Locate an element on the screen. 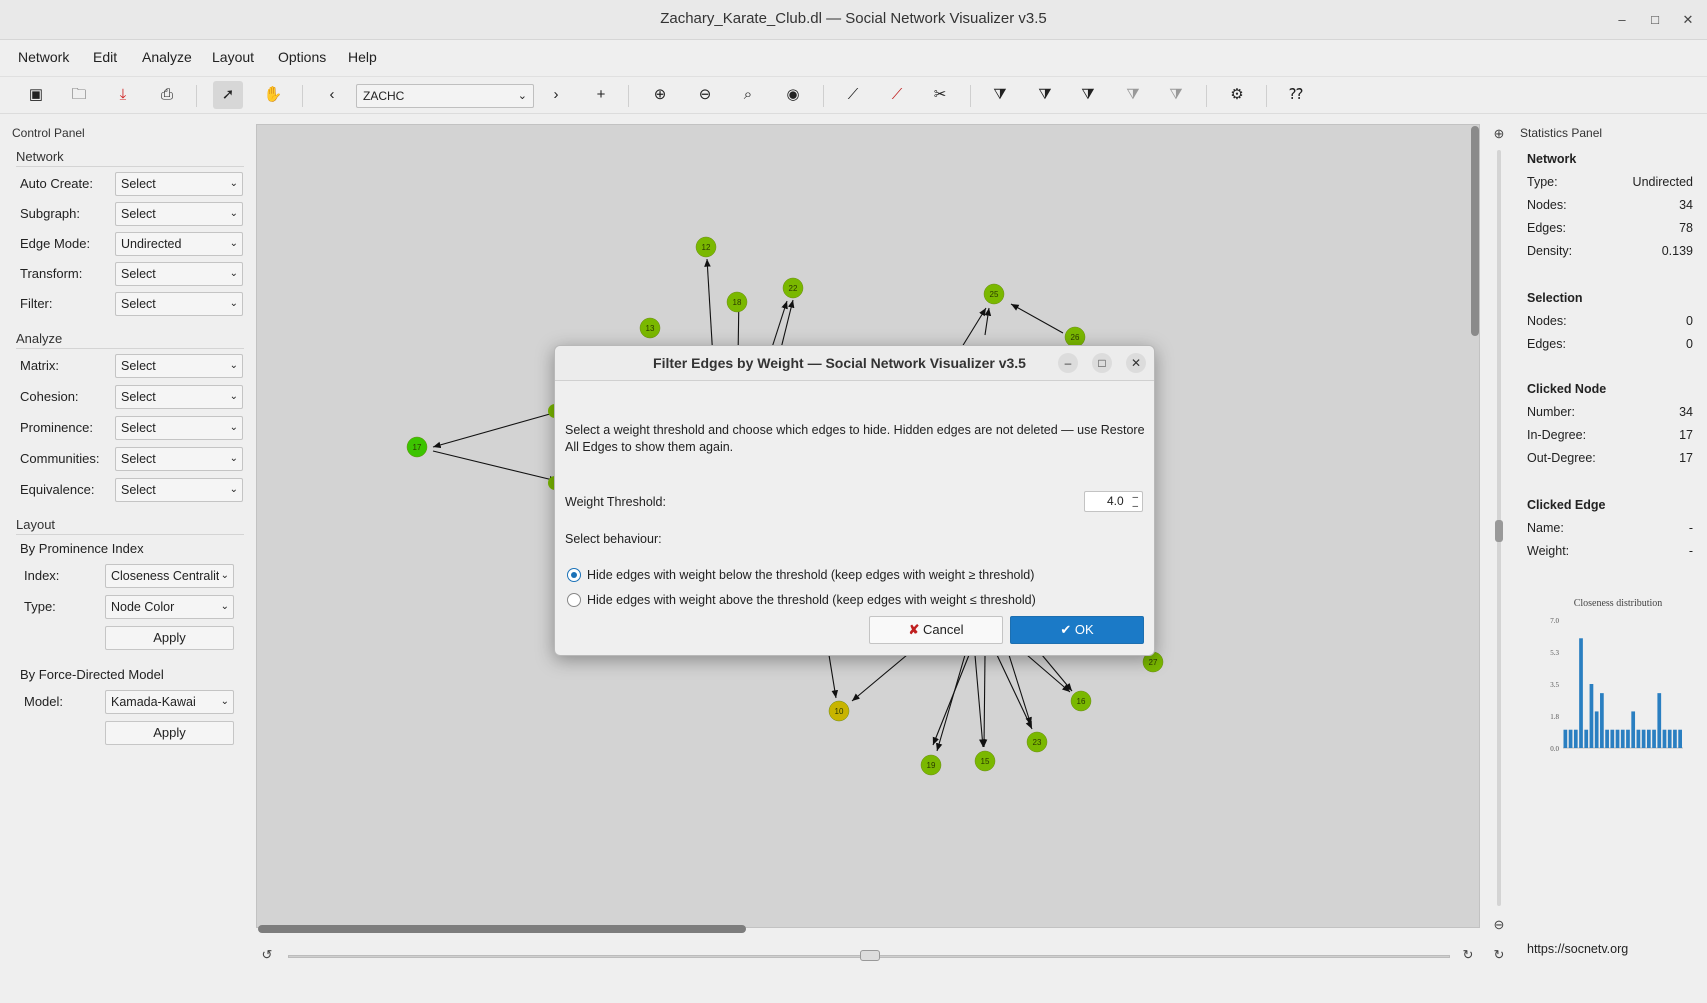 This screenshot has height=1003, width=1707. closeness-distribution-chart: Closeness distribution 7.0 5.3 3.5 1.8 0.0 is located at coordinates (1616, 675).